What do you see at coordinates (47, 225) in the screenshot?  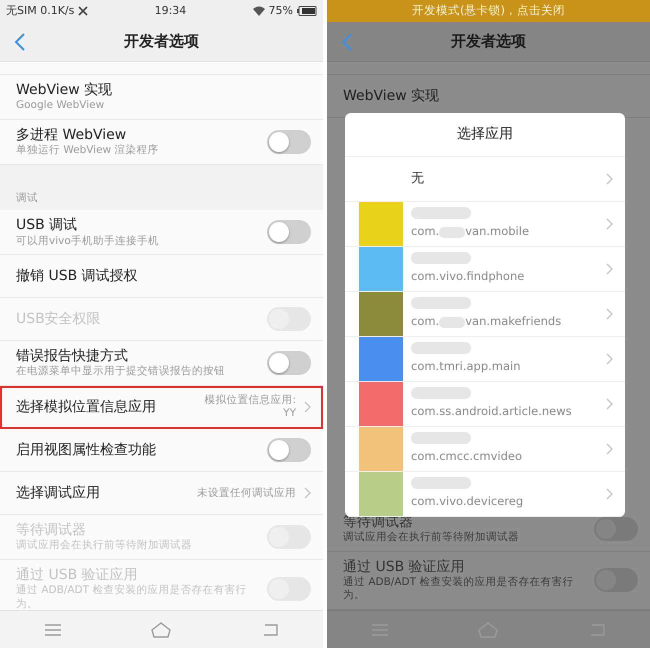 I see `setting-title: USB 调试` at bounding box center [47, 225].